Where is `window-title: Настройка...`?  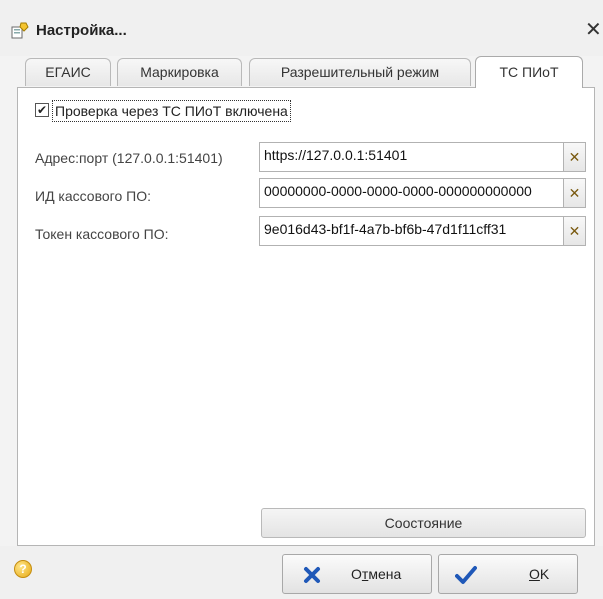 window-title: Настройка... is located at coordinates (81, 30).